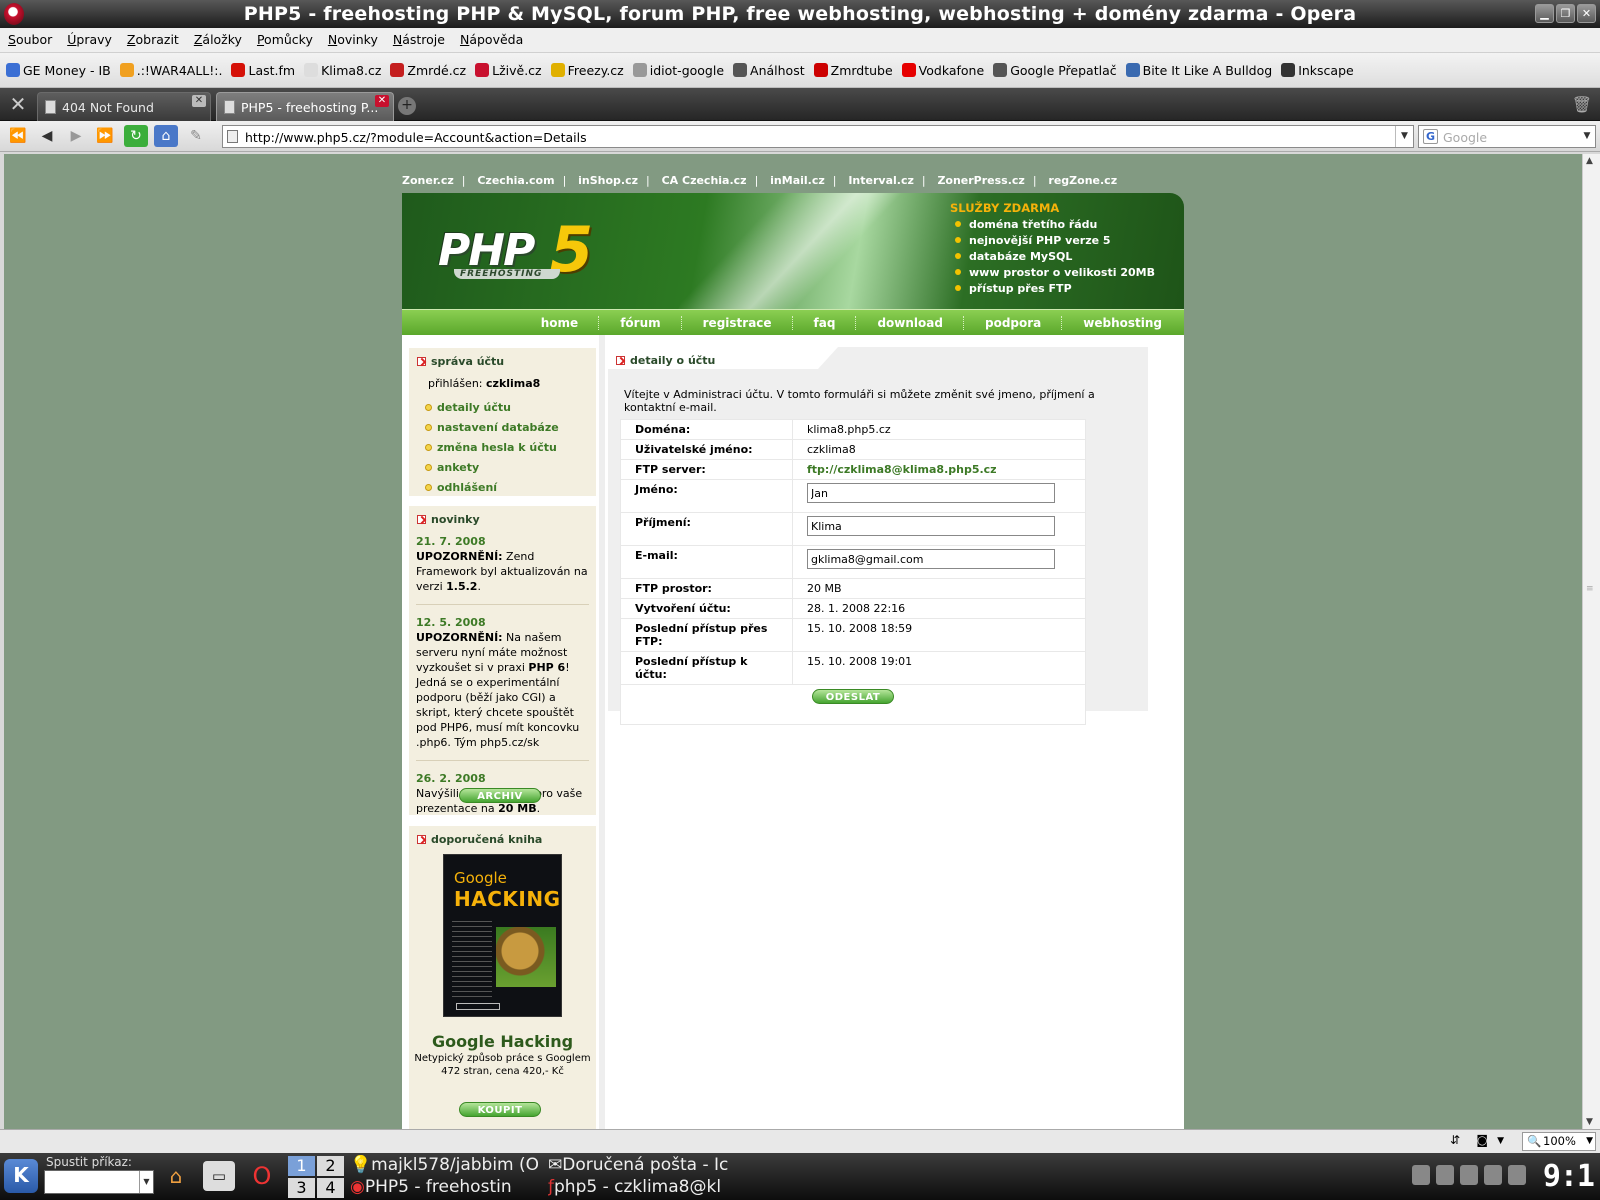 This screenshot has width=1600, height=1200. I want to click on bookmark: .:!WAR4ALL!:., so click(170, 70).